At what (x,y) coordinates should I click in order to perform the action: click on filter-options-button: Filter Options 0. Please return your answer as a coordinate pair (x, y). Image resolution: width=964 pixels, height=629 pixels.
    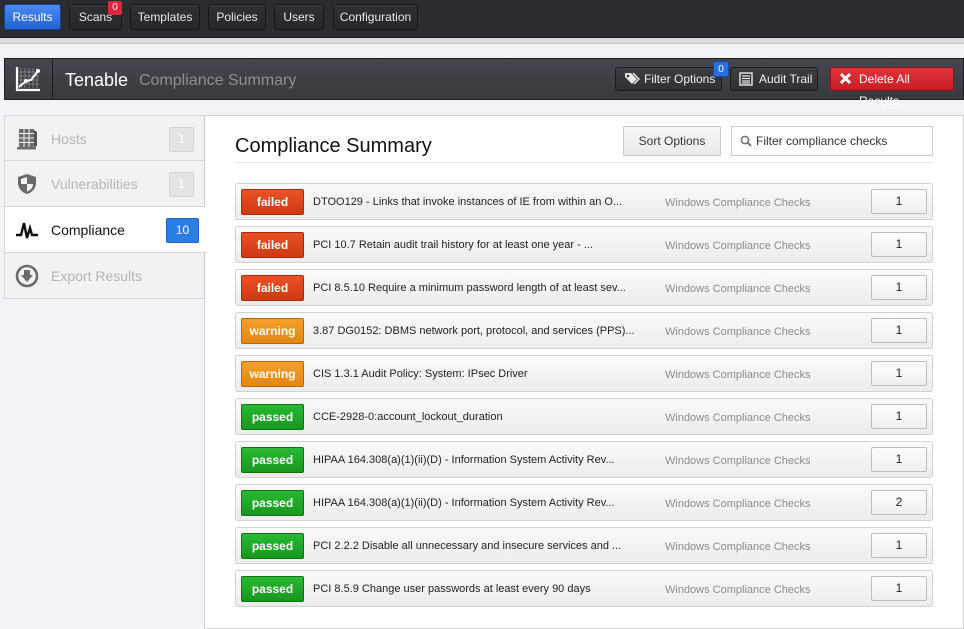
    Looking at the image, I should click on (672, 76).